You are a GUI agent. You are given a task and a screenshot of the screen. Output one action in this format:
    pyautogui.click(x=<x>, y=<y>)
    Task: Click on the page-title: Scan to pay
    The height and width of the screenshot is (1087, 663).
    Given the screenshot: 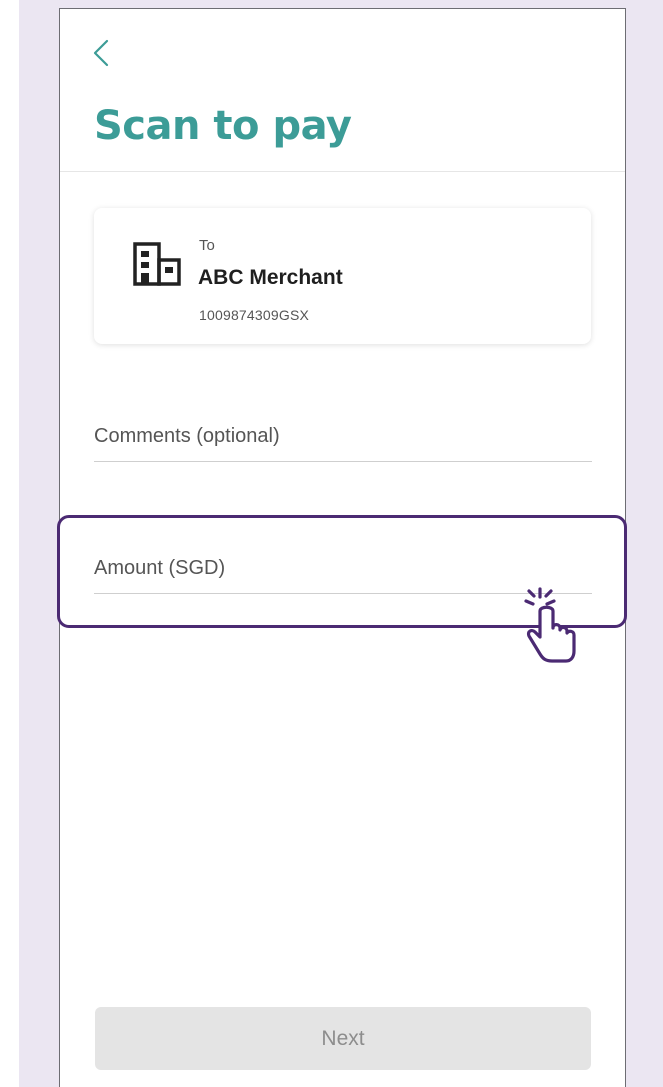 What is the action you would take?
    pyautogui.click(x=223, y=126)
    